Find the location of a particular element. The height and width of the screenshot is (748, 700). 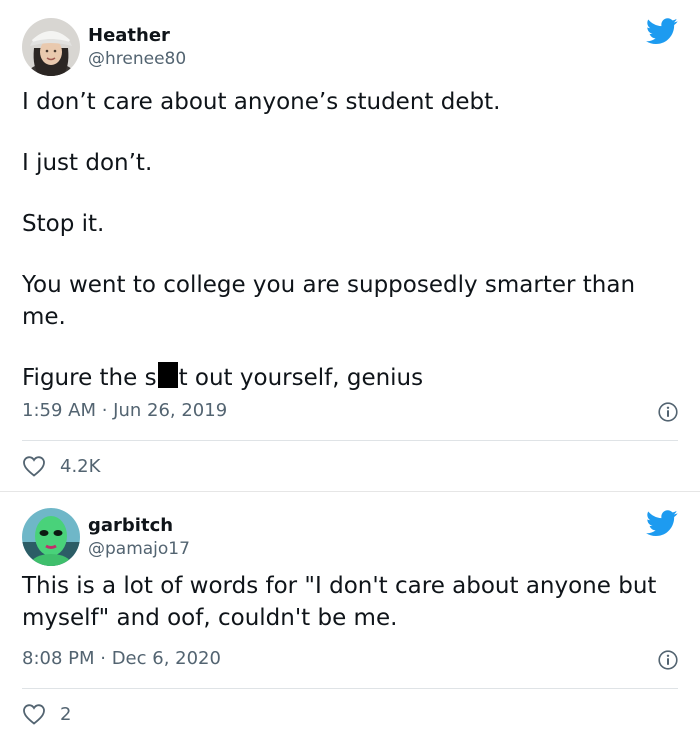

like-action: 2 is located at coordinates (46, 714).